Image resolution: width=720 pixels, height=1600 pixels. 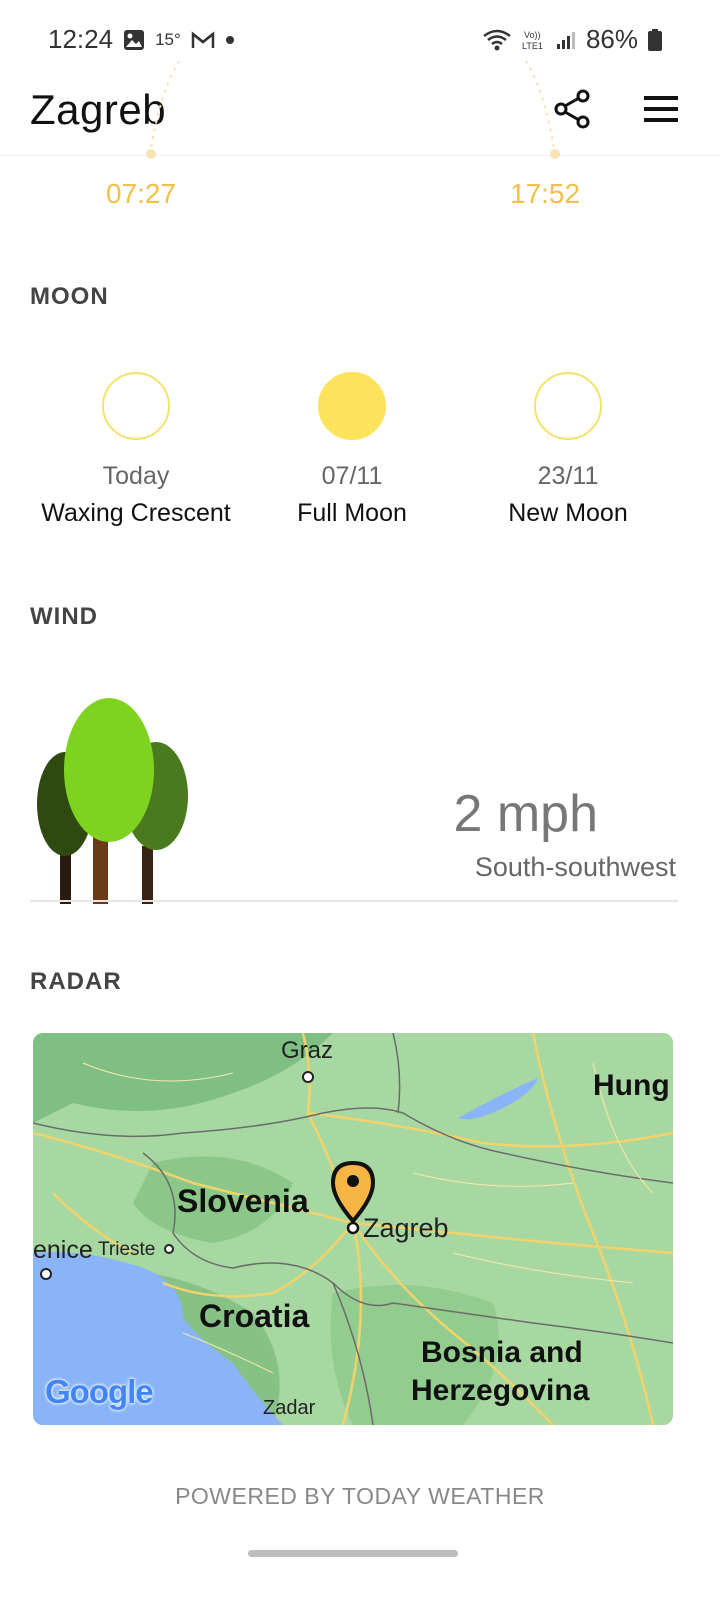 What do you see at coordinates (555, 154) in the screenshot?
I see `sunset-dot` at bounding box center [555, 154].